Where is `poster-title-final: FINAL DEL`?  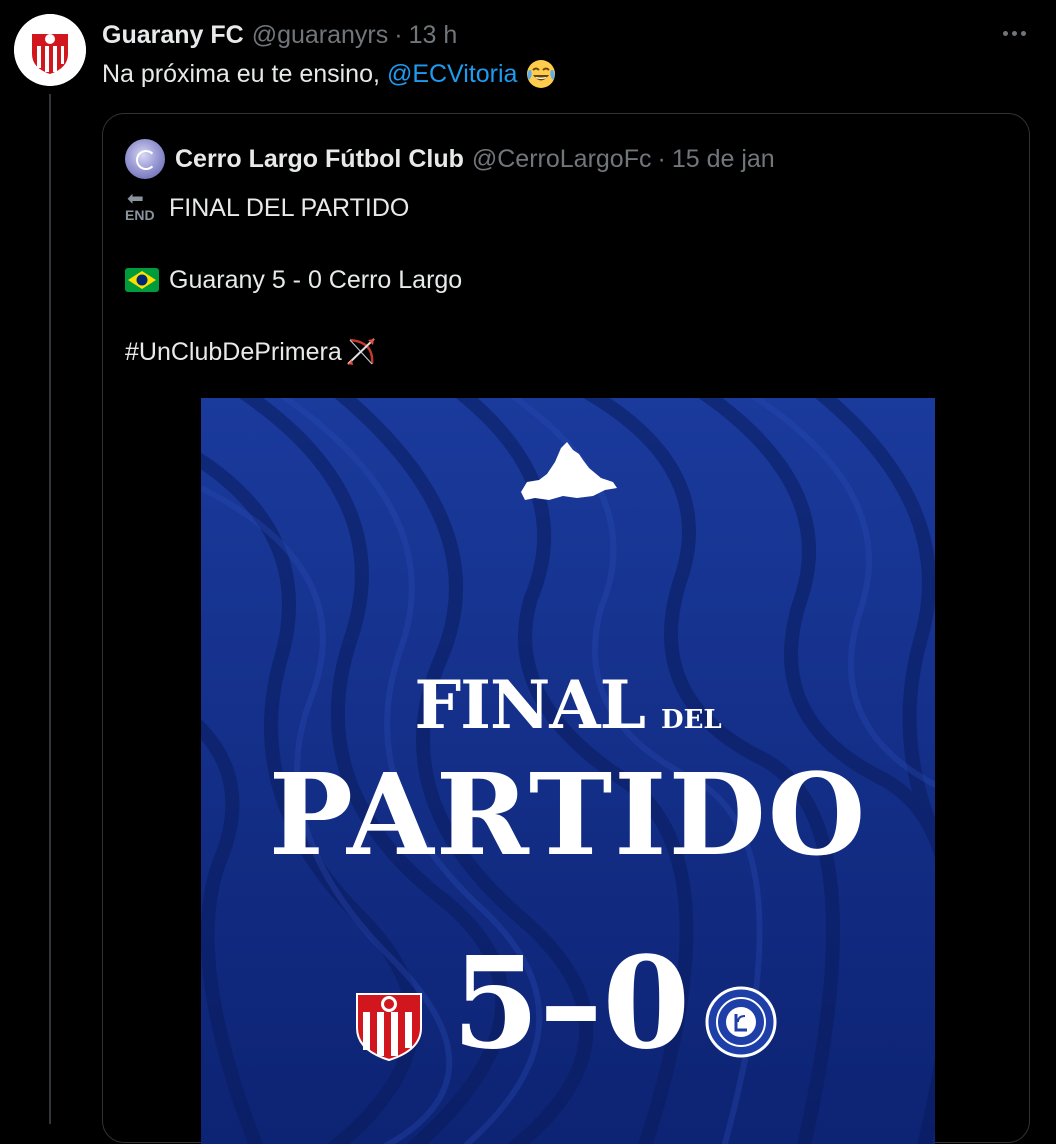
poster-title-final: FINAL DEL is located at coordinates (568, 705).